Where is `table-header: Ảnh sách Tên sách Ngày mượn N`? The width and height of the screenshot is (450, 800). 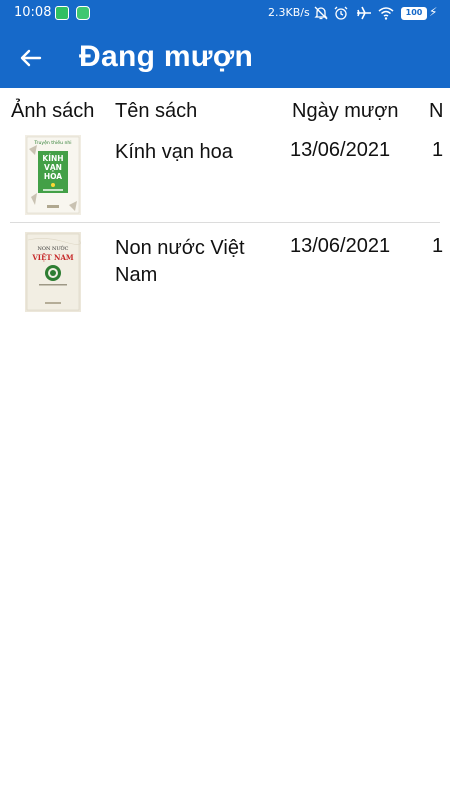
table-header: Ảnh sách Tên sách Ngày mượn N is located at coordinates (225, 115).